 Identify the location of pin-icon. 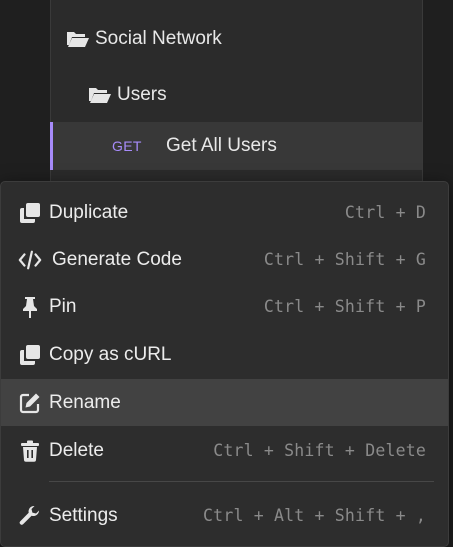
(30, 307).